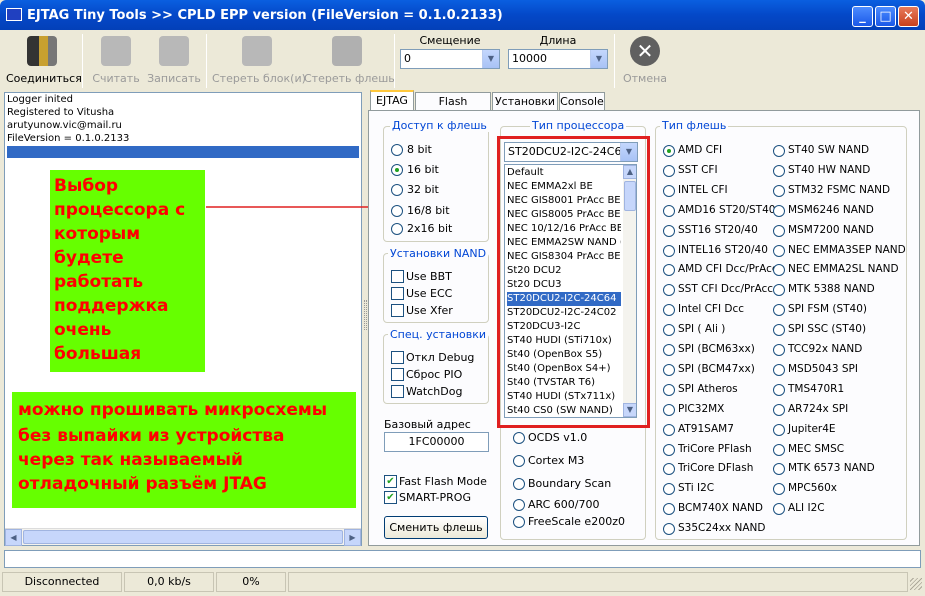 The width and height of the screenshot is (925, 596). I want to click on tab-ejtag: EJTAG, so click(392, 101).